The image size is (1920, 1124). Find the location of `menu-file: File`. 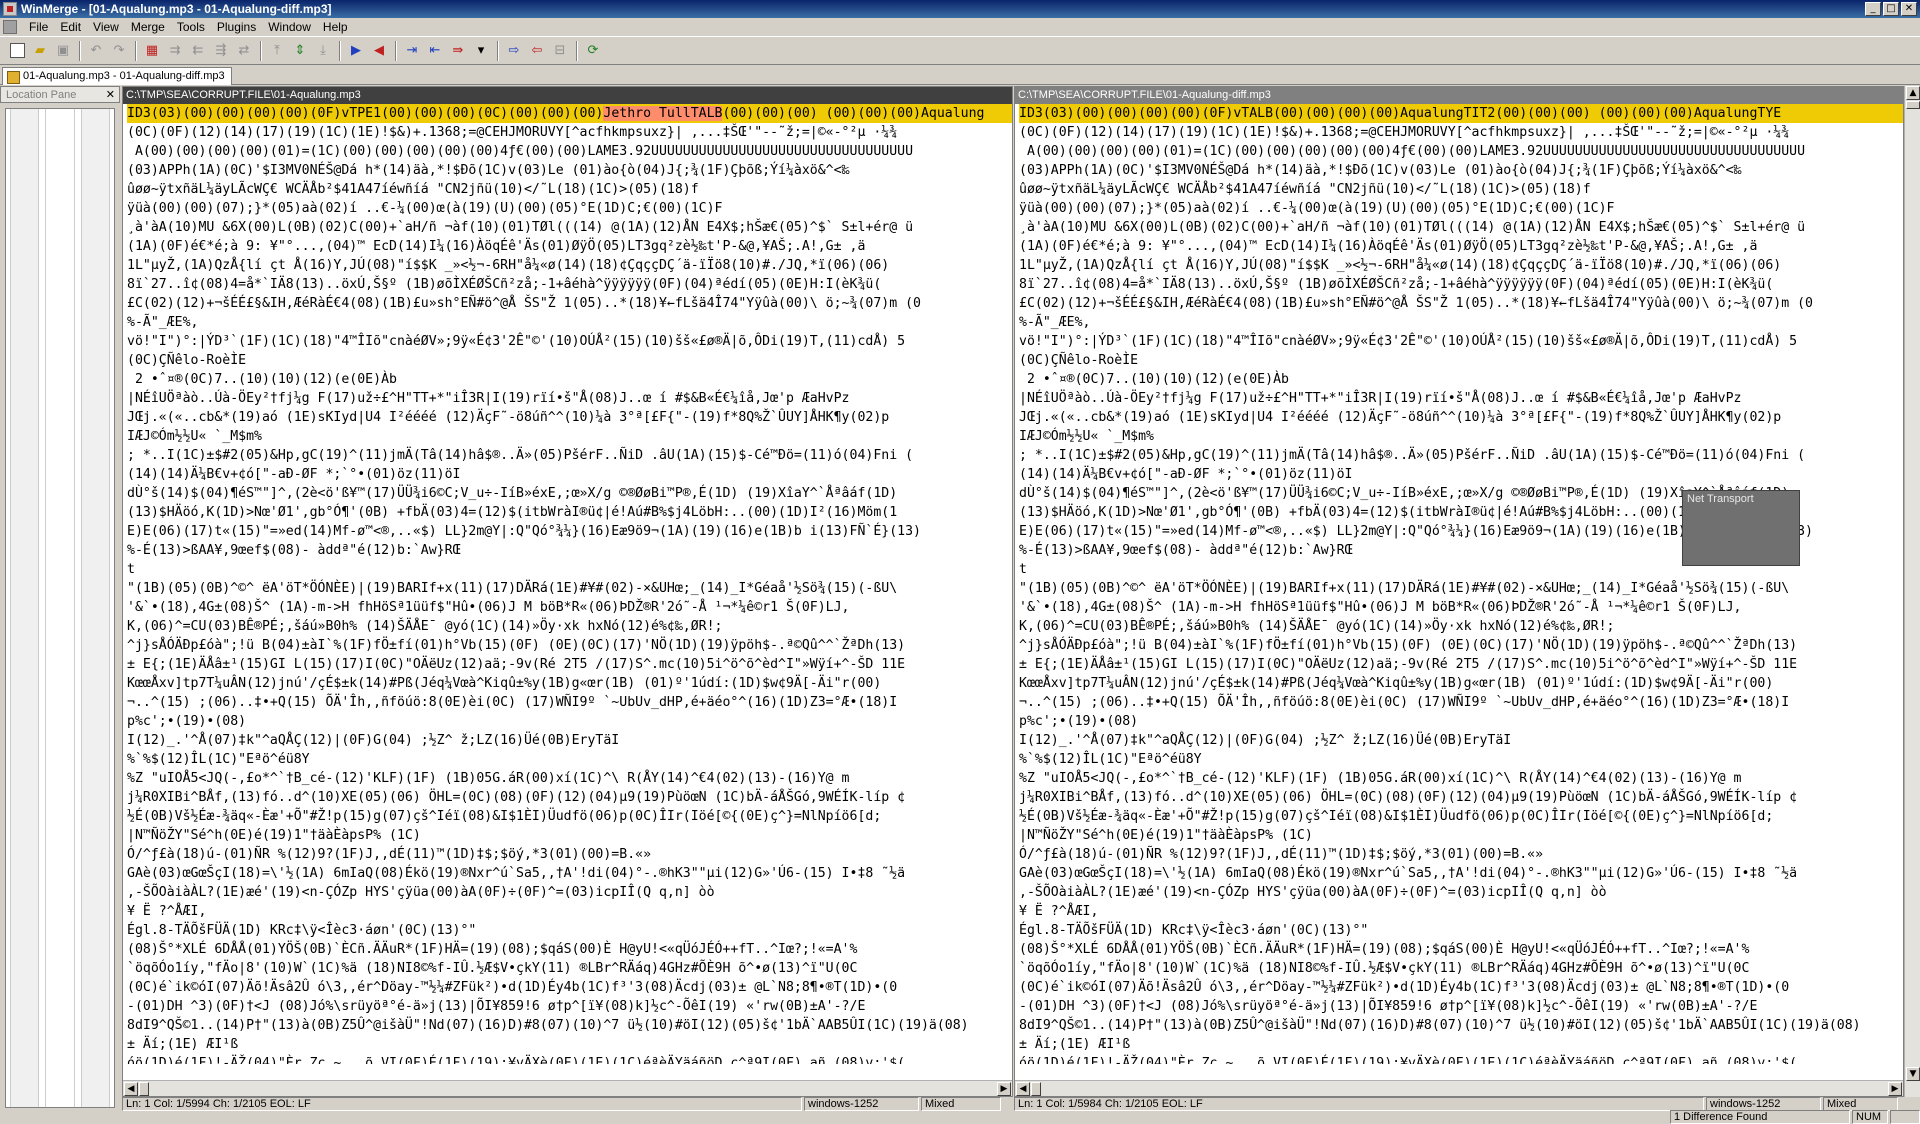

menu-file: File is located at coordinates (38, 27).